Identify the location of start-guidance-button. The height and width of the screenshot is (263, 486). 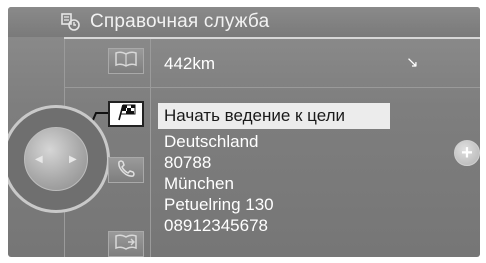
(126, 114).